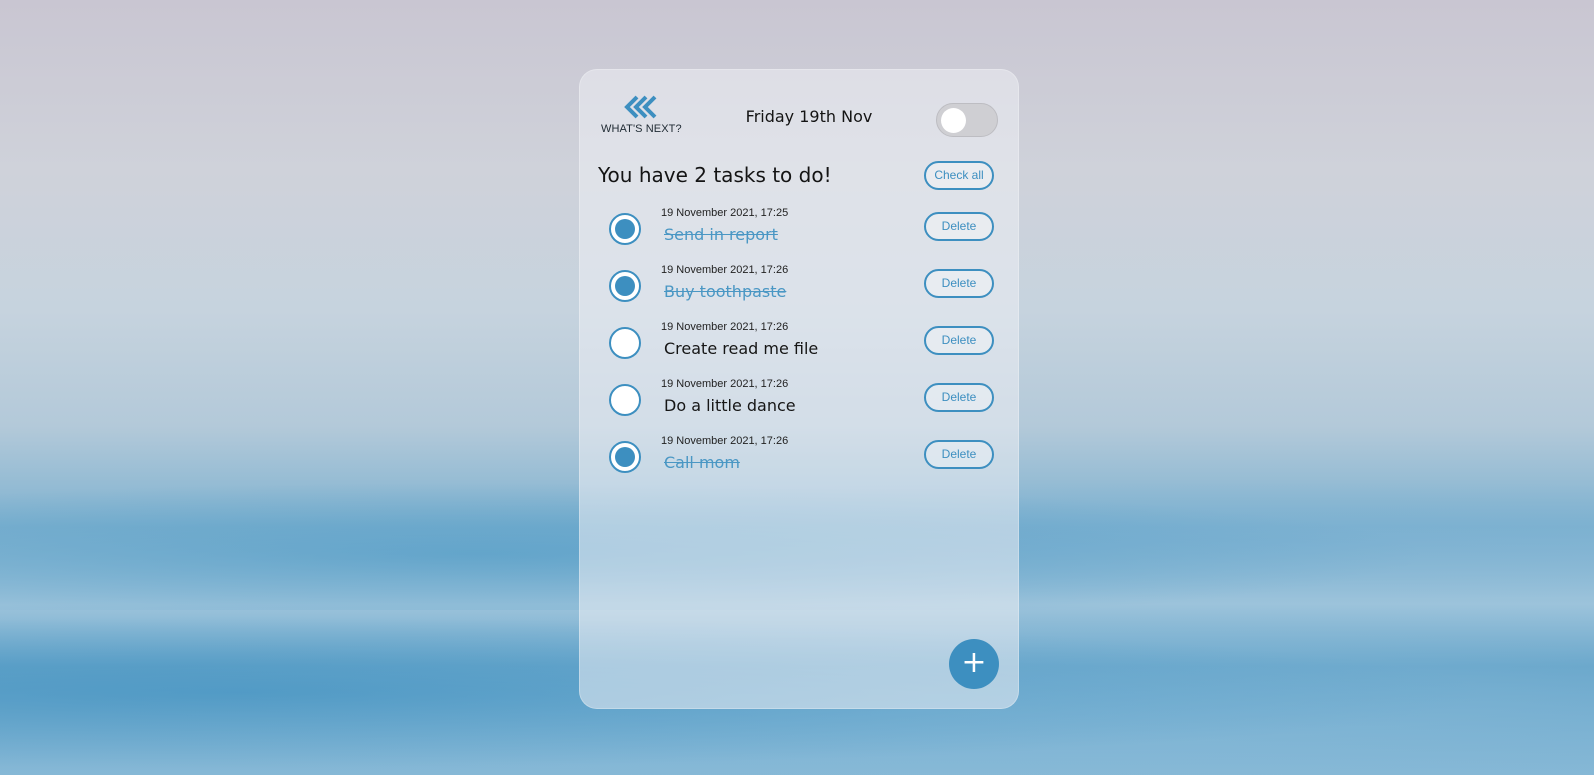 Image resolution: width=1594 pixels, height=775 pixels. Describe the element at coordinates (741, 348) in the screenshot. I see `task-title: Create read me file` at that location.